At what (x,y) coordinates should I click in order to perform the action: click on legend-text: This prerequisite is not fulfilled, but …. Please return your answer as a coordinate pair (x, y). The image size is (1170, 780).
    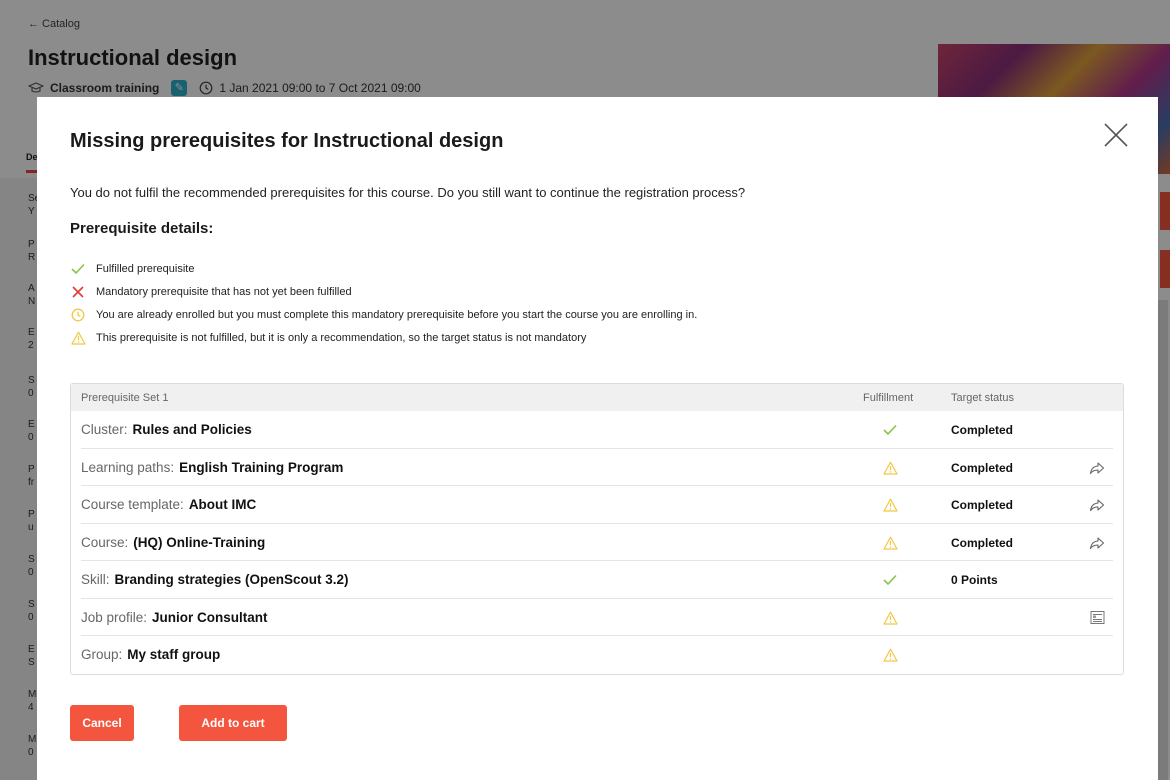
    Looking at the image, I should click on (341, 337).